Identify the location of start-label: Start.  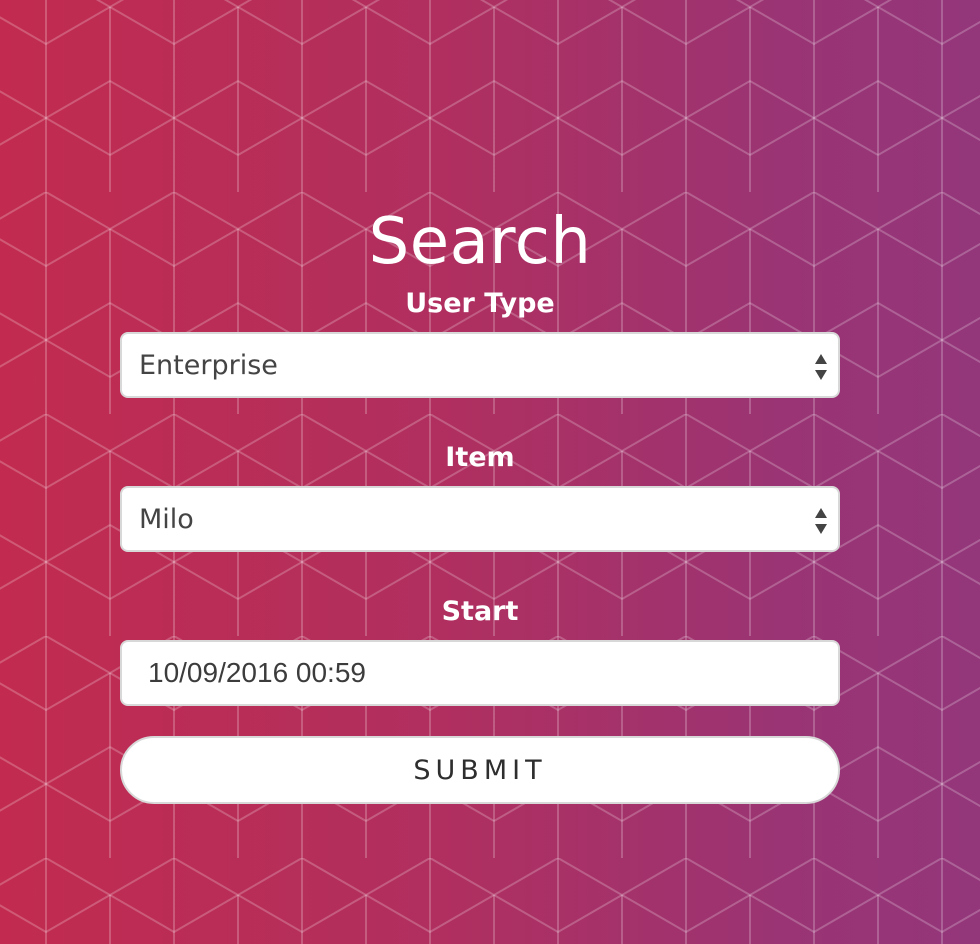
(480, 611).